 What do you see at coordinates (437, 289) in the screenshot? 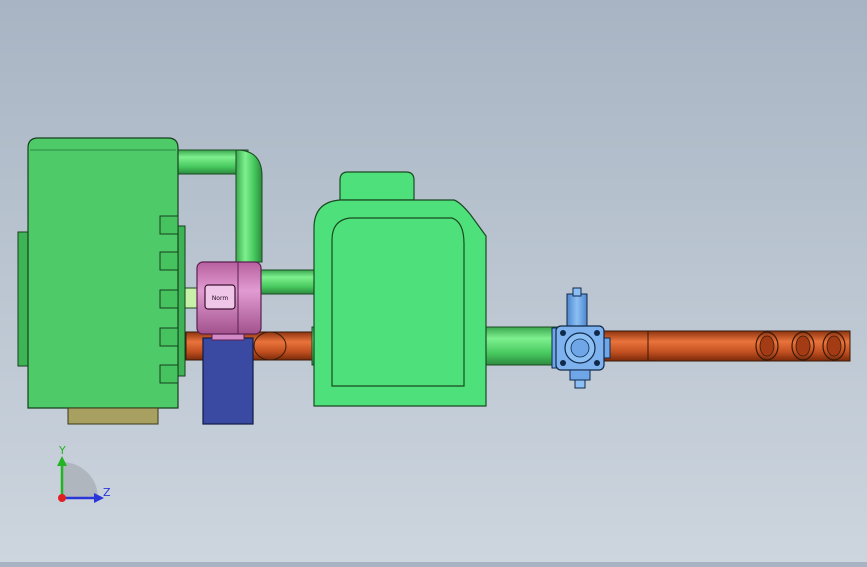
I see `green-tank` at bounding box center [437, 289].